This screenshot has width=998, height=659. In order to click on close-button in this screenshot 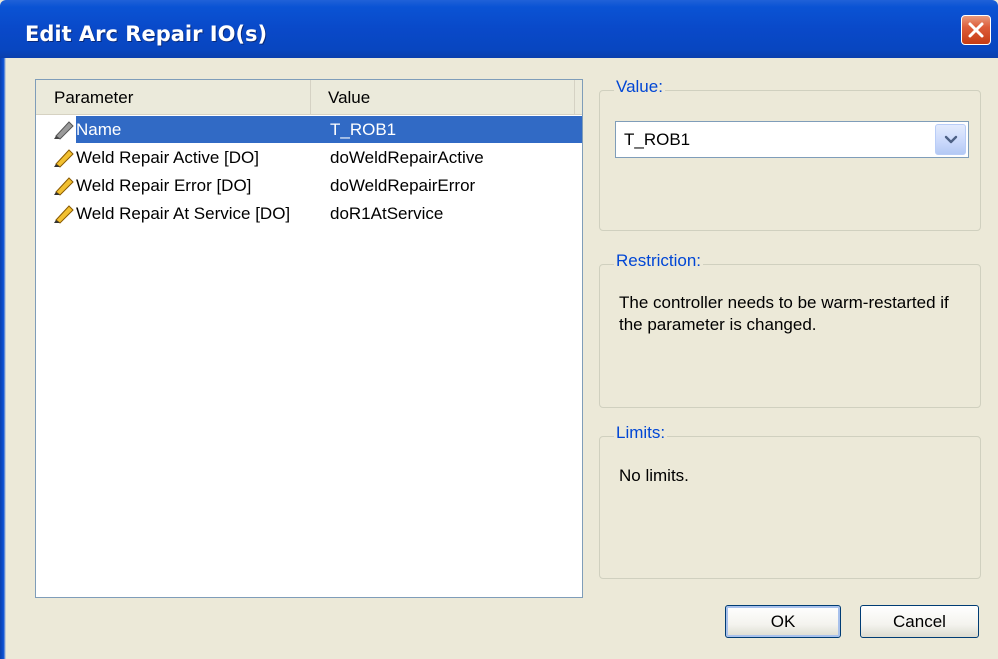, I will do `click(976, 30)`.